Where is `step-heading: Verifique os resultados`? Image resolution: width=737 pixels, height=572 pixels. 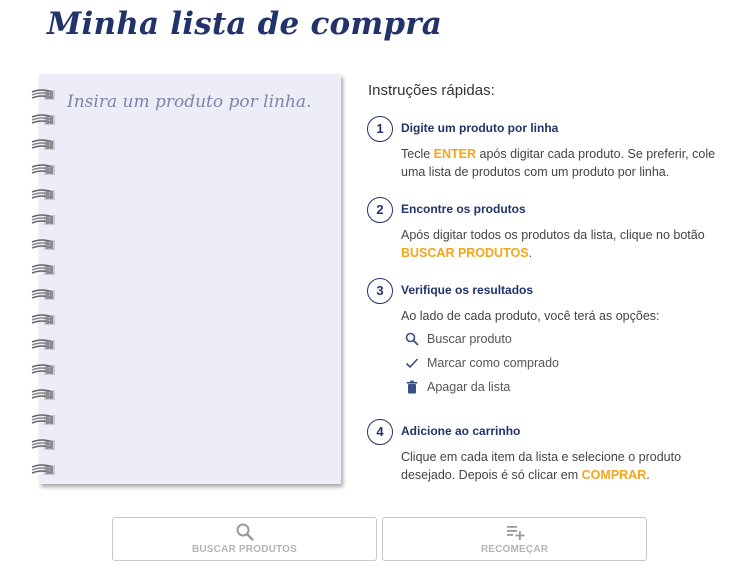
step-heading: Verifique os resultados is located at coordinates (467, 290).